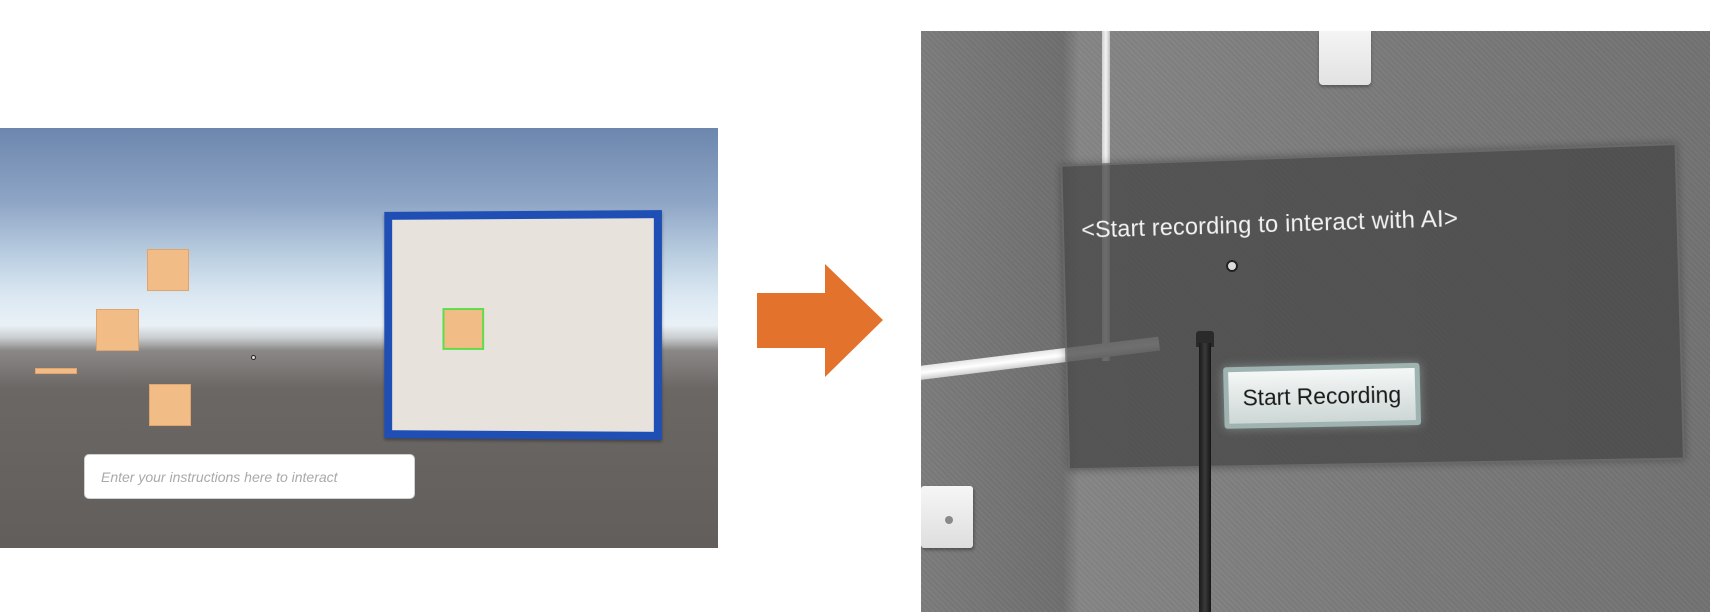  Describe the element at coordinates (253, 357) in the screenshot. I see `pointer-cursor-icon` at that location.